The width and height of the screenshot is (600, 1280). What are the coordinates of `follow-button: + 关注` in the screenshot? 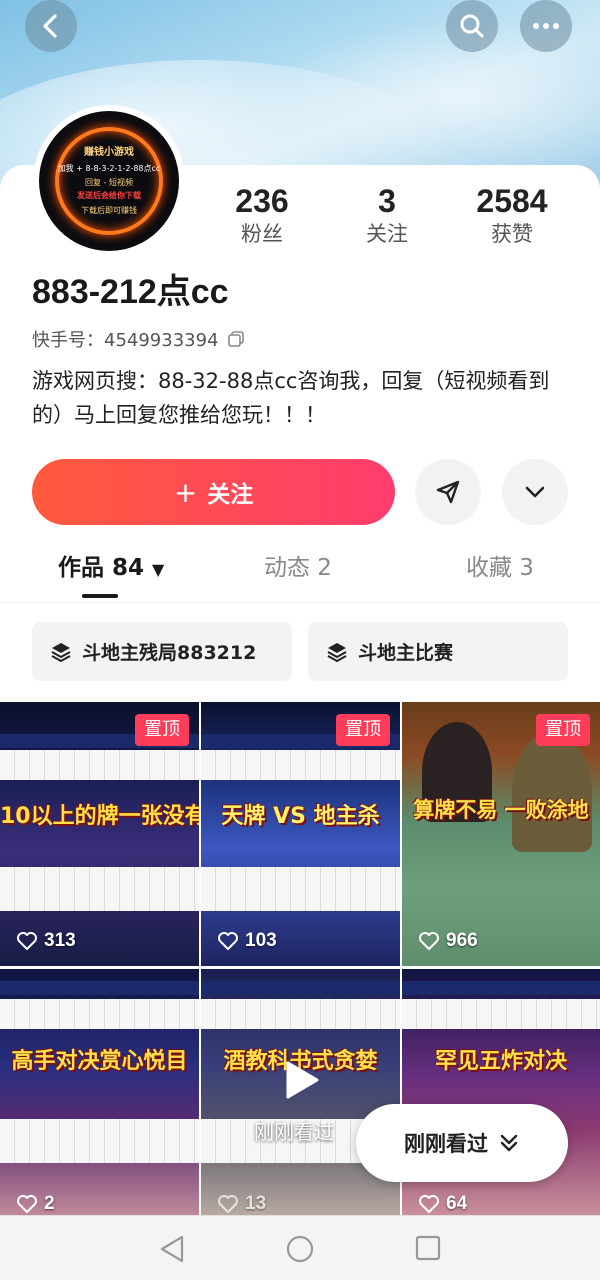 It's located at (213, 492).